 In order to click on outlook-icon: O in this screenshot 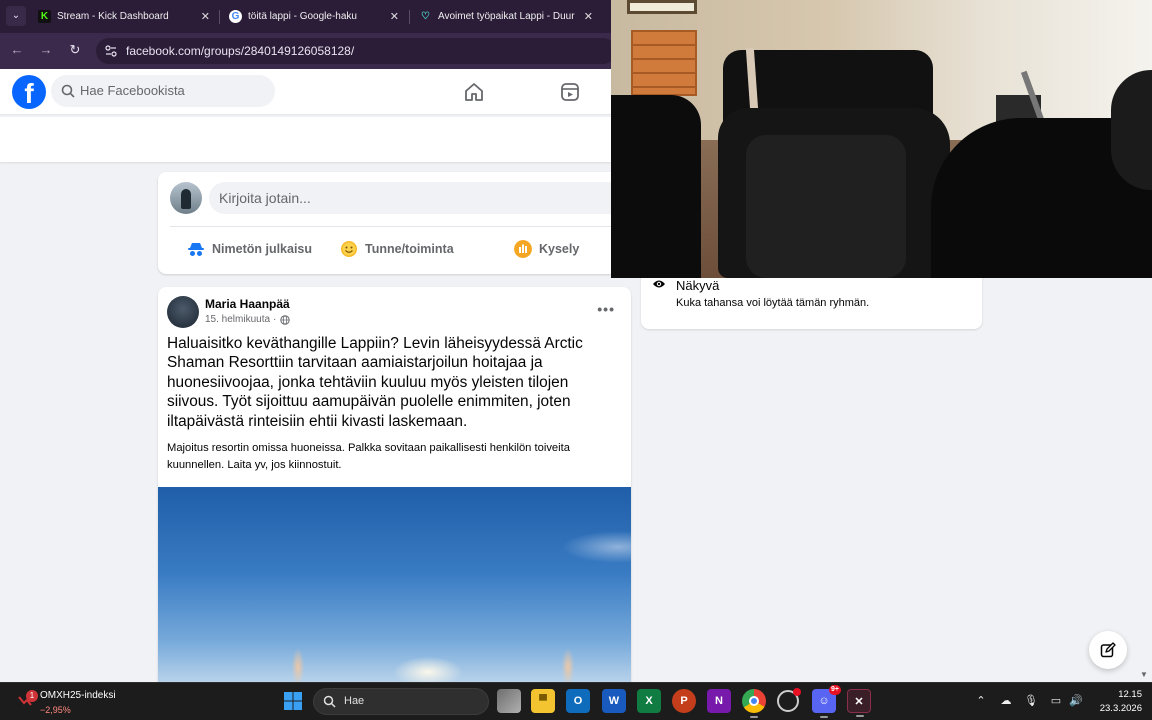, I will do `click(578, 701)`.